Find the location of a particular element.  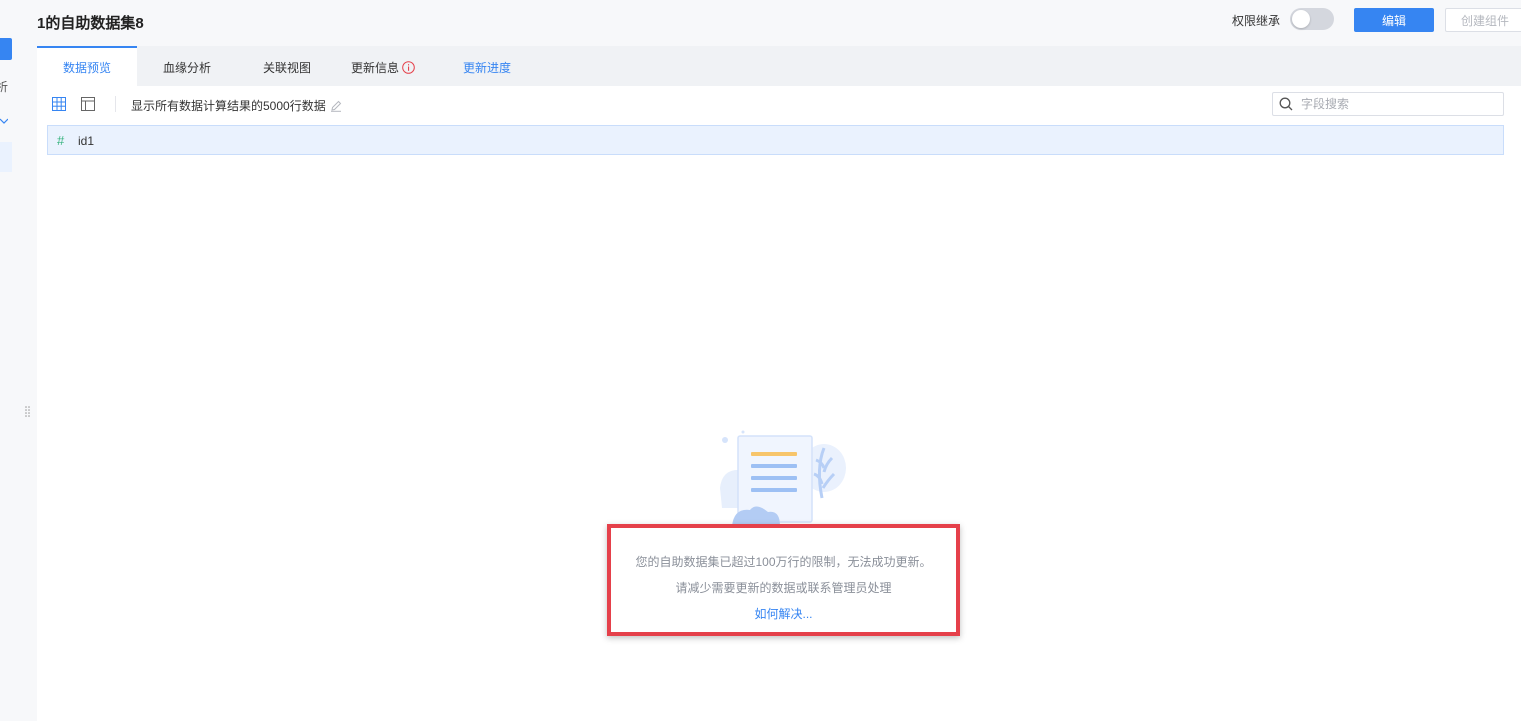

edit-pencil-icon is located at coordinates (336, 106).